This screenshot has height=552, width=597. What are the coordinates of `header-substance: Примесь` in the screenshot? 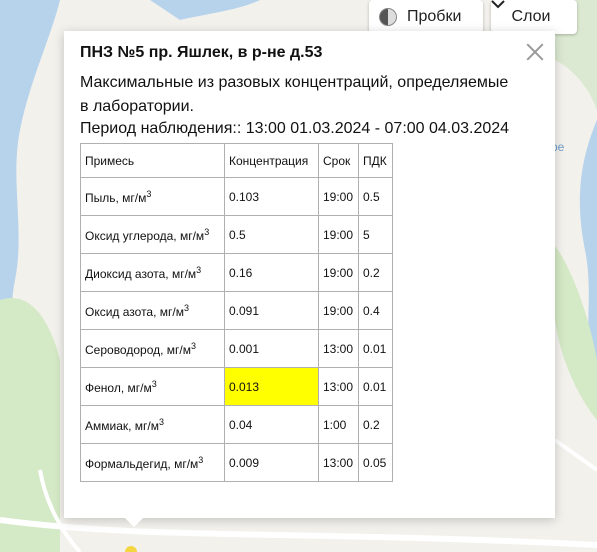 It's located at (152, 160).